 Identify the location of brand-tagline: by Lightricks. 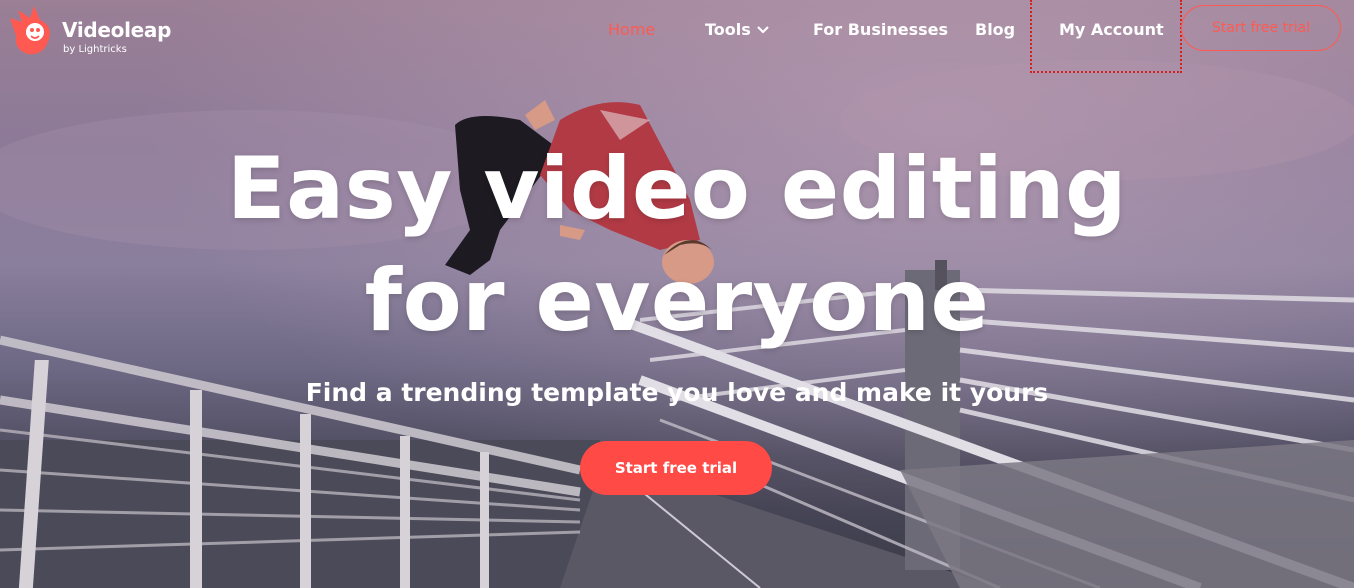
(95, 49).